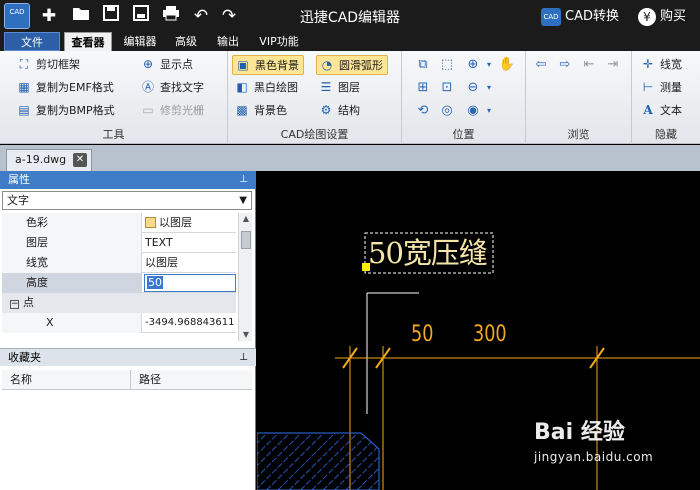 This screenshot has width=700, height=490. Describe the element at coordinates (119, 223) in the screenshot. I see `property-row-color: 色彩 以图层` at that location.